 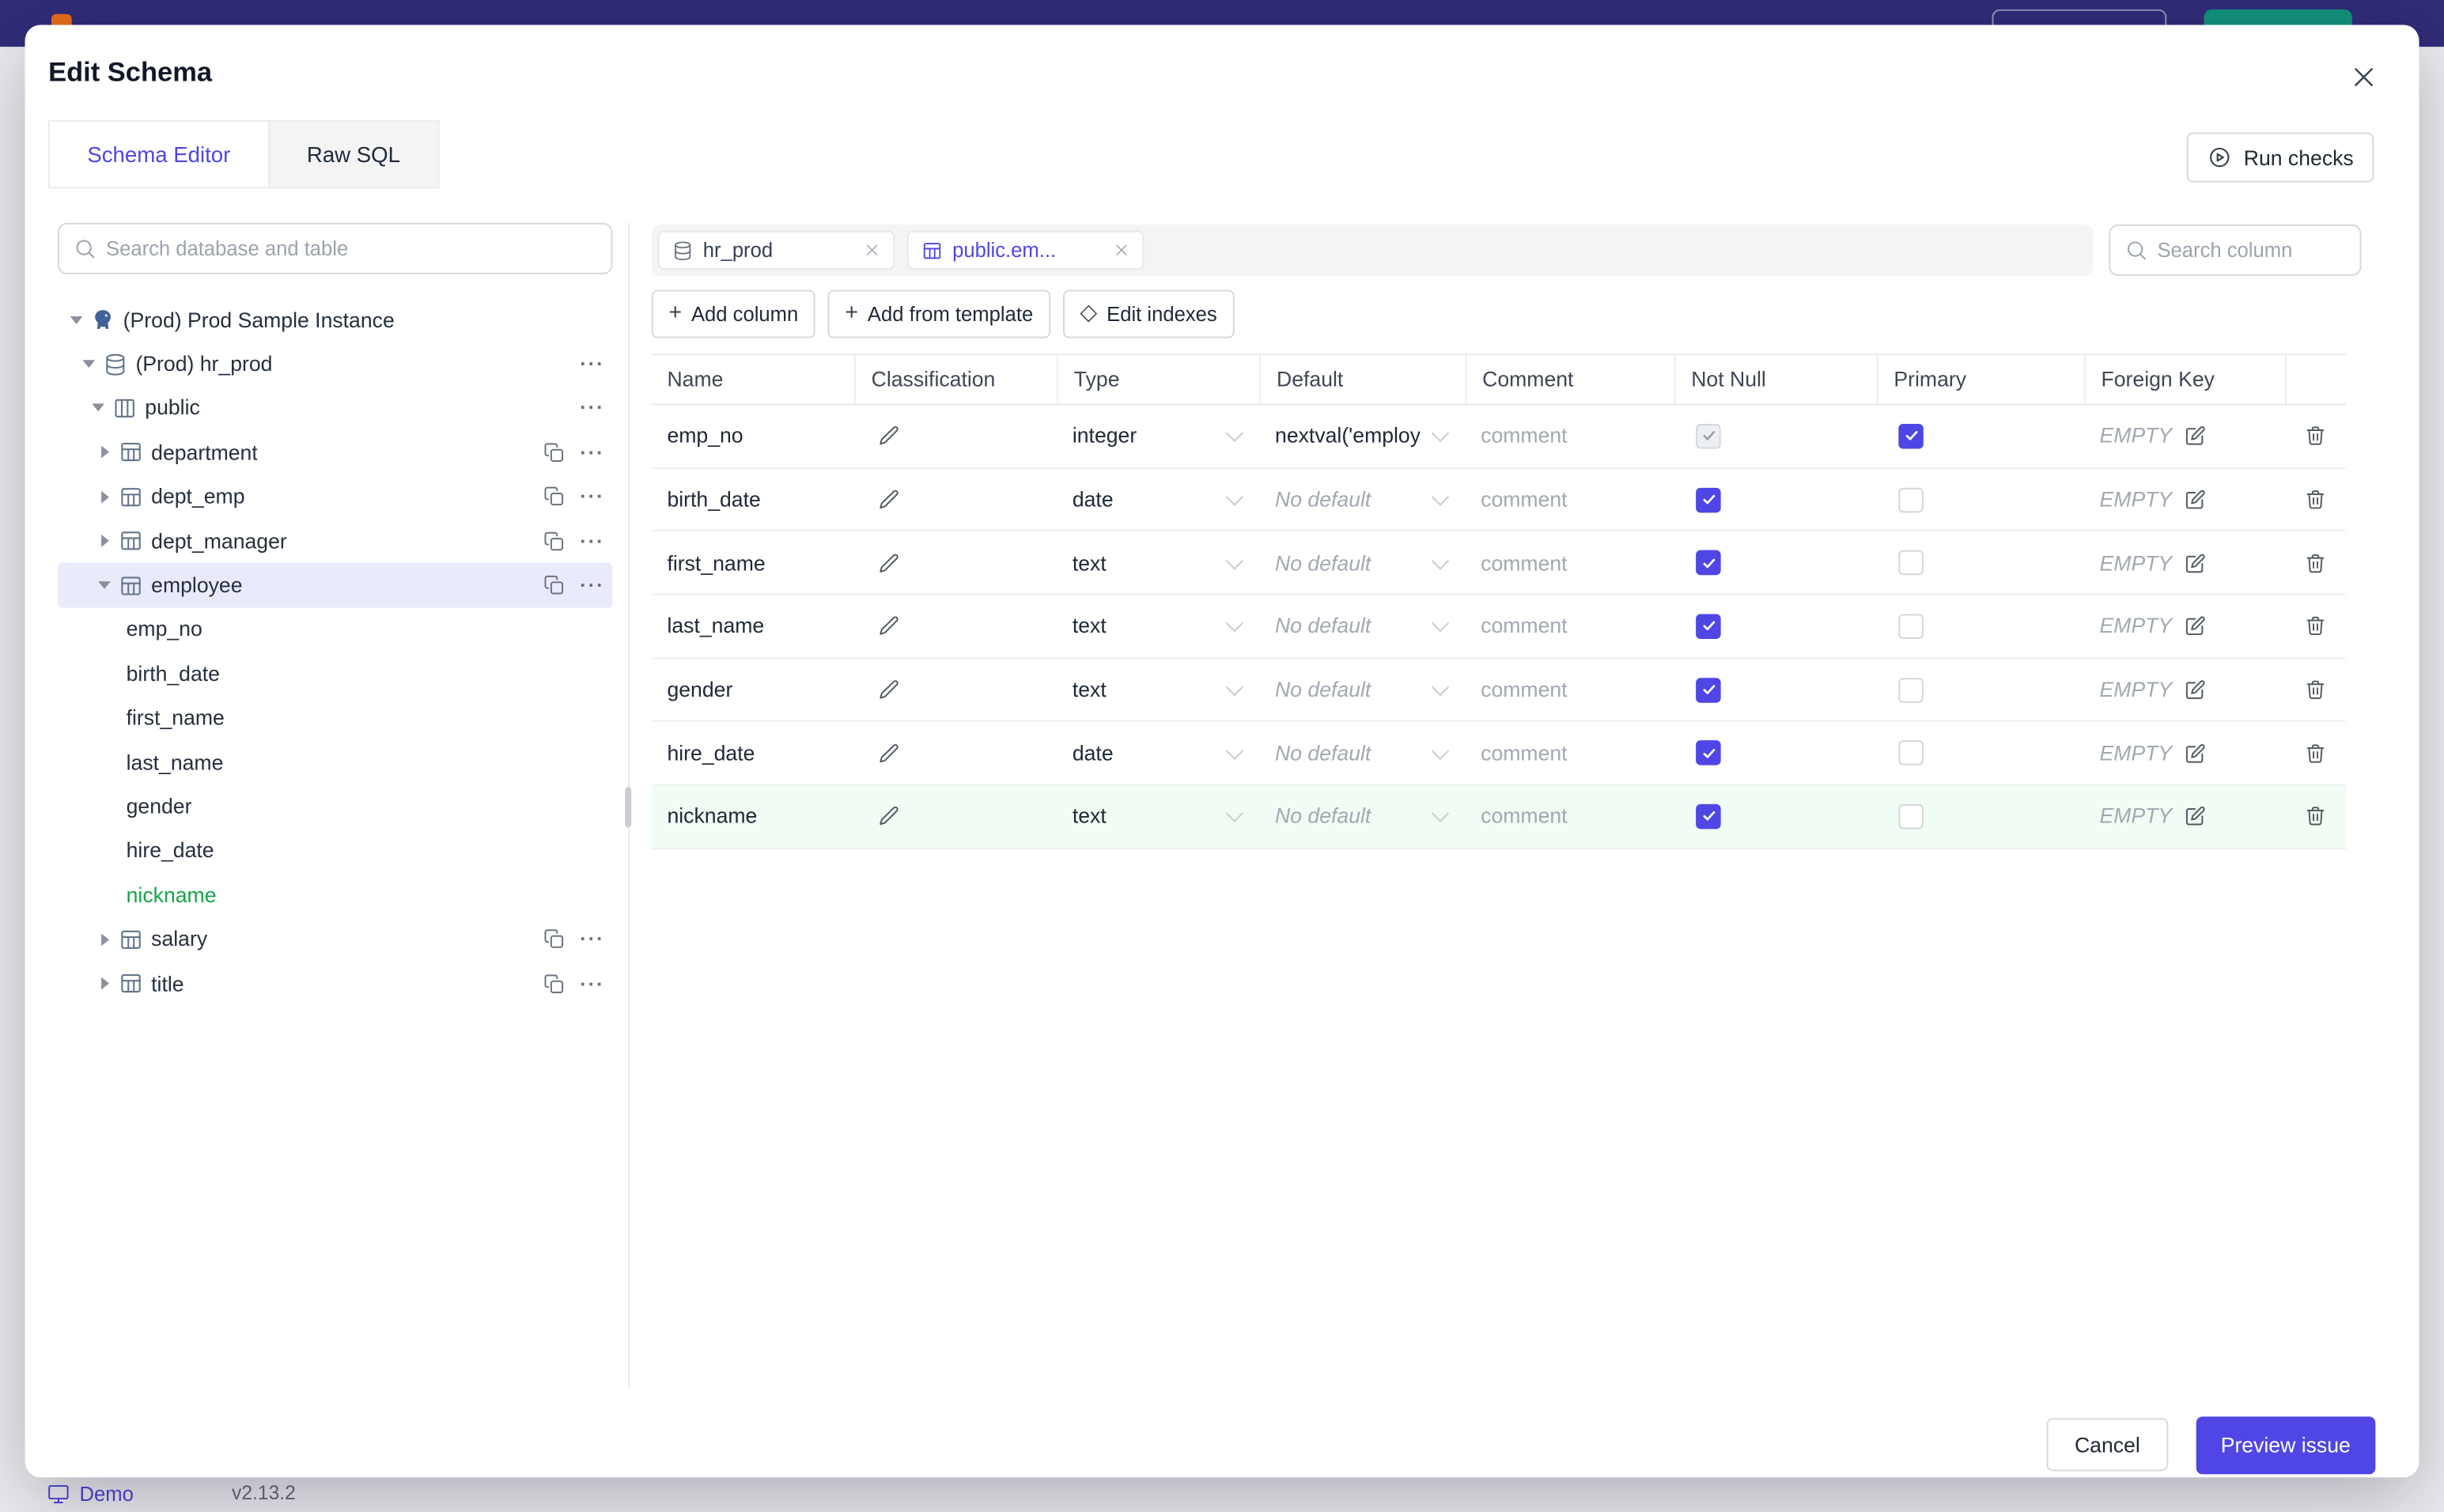 I want to click on tree-item-(Prod) hr_prod: (Prod) hr_prod ···, so click(x=335, y=364).